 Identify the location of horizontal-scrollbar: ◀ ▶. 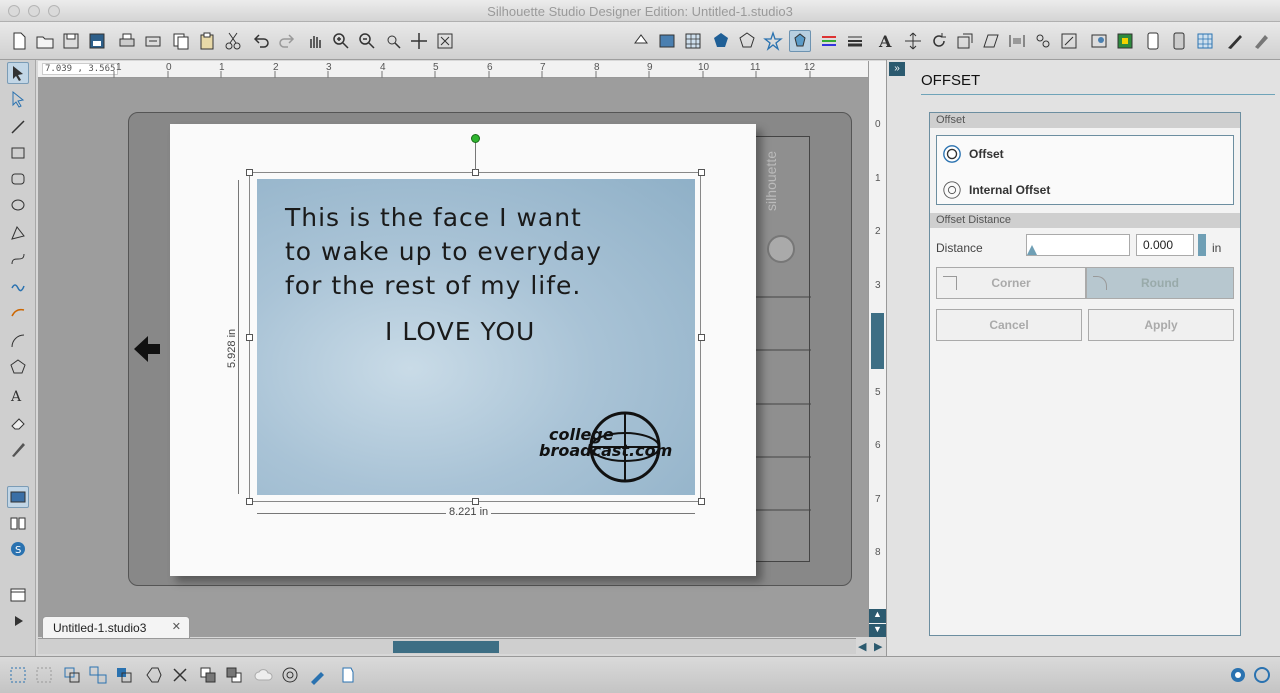
(460, 646).